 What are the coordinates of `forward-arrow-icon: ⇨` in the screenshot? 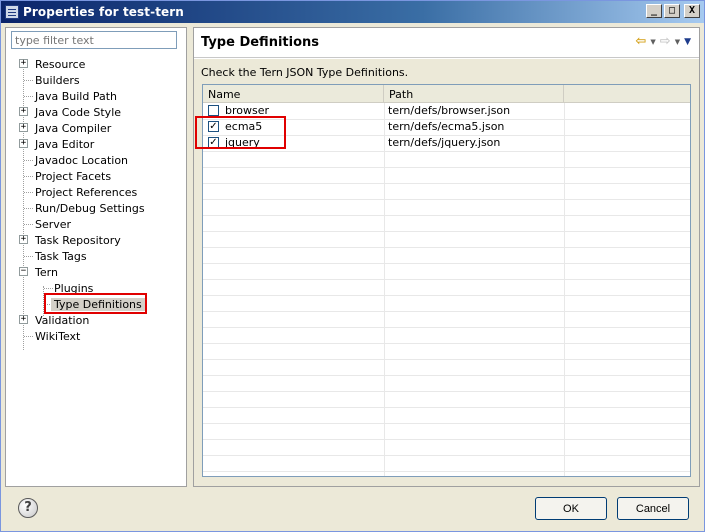 It's located at (665, 42).